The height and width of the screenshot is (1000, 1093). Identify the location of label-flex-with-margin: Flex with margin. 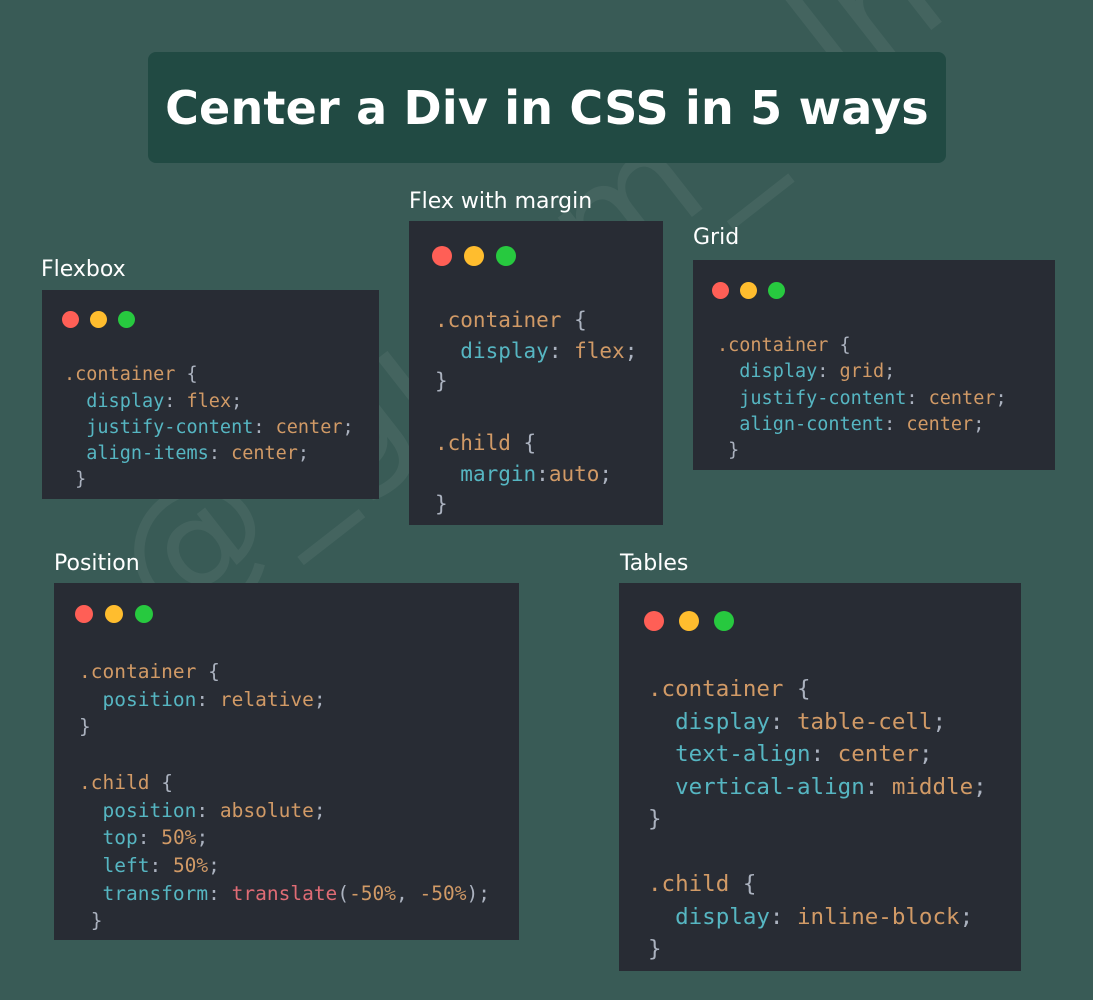
(501, 201).